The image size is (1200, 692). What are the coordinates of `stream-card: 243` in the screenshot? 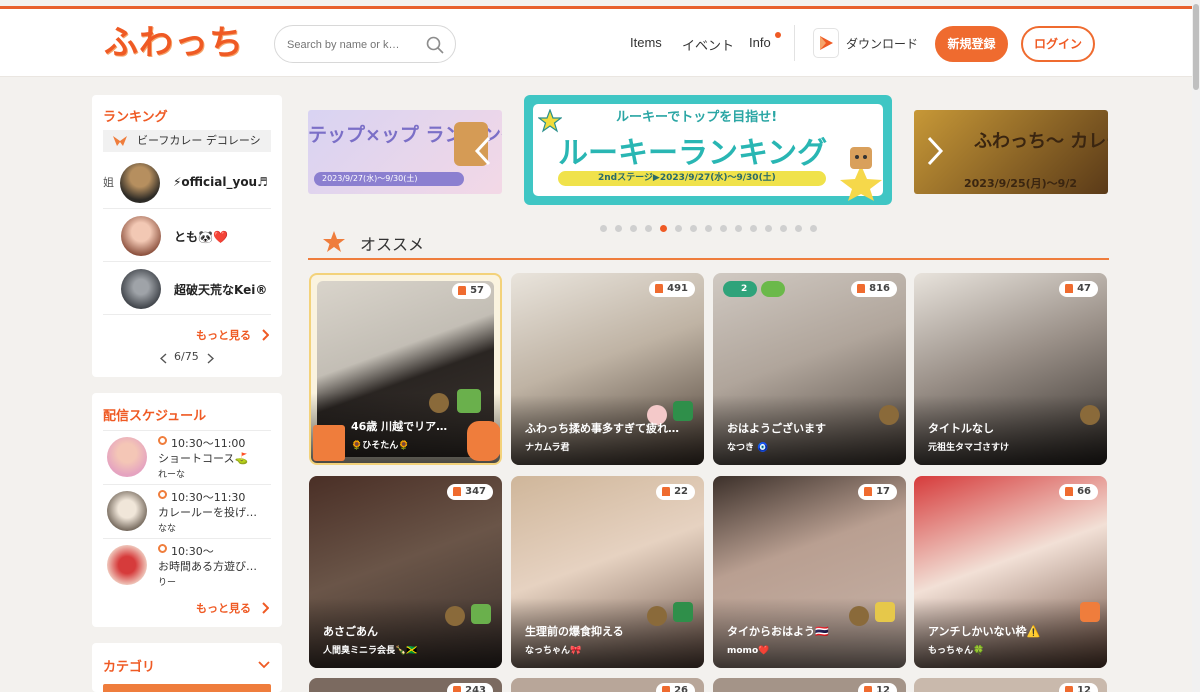 It's located at (405, 685).